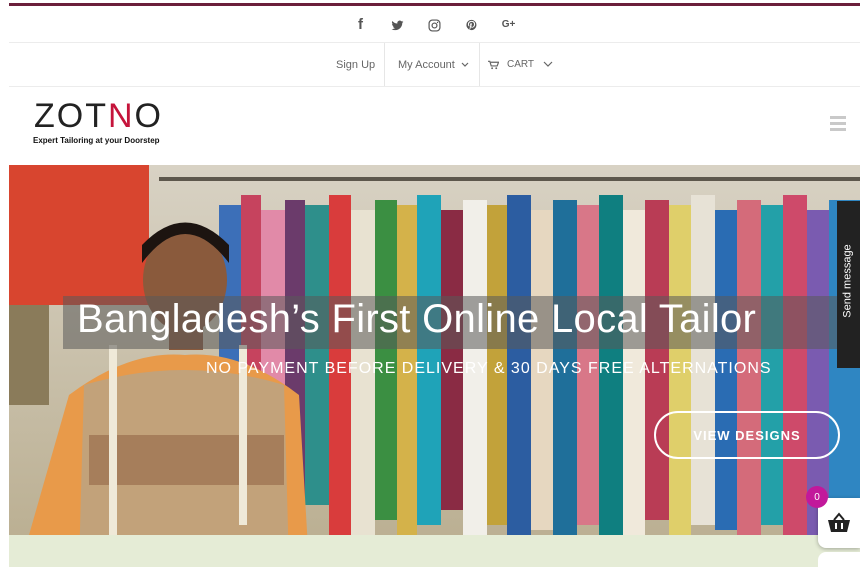  I want to click on floating-widget-lower, so click(839, 559).